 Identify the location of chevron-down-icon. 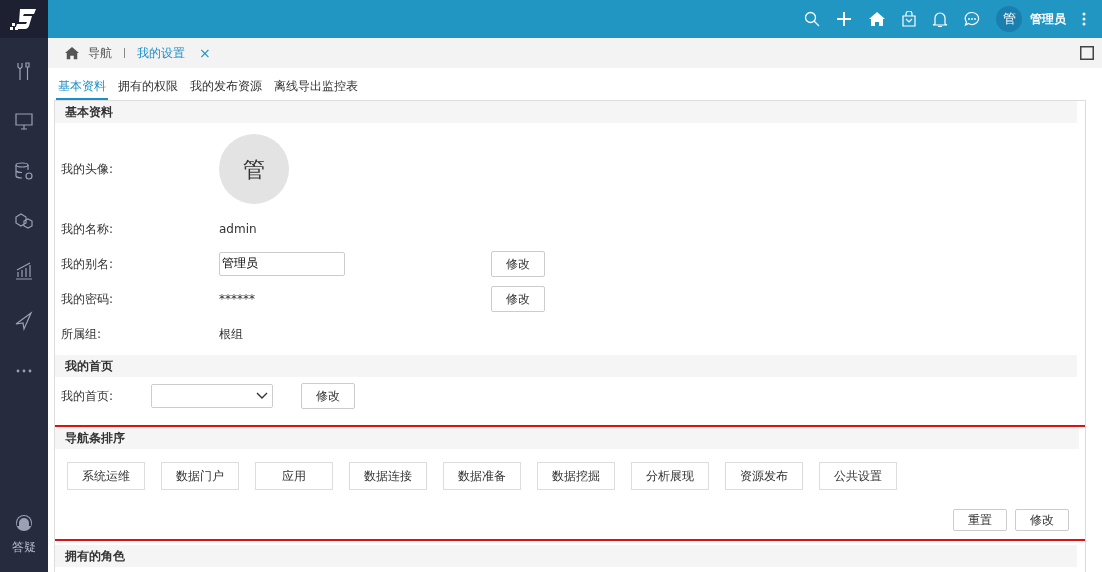
(262, 396).